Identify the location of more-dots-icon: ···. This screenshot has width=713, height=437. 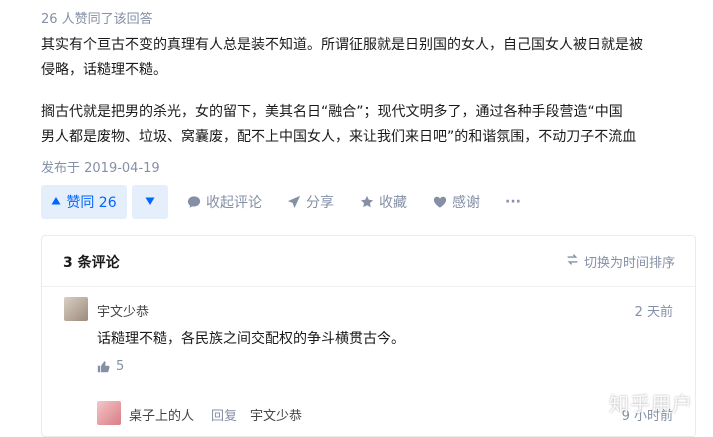
(513, 202).